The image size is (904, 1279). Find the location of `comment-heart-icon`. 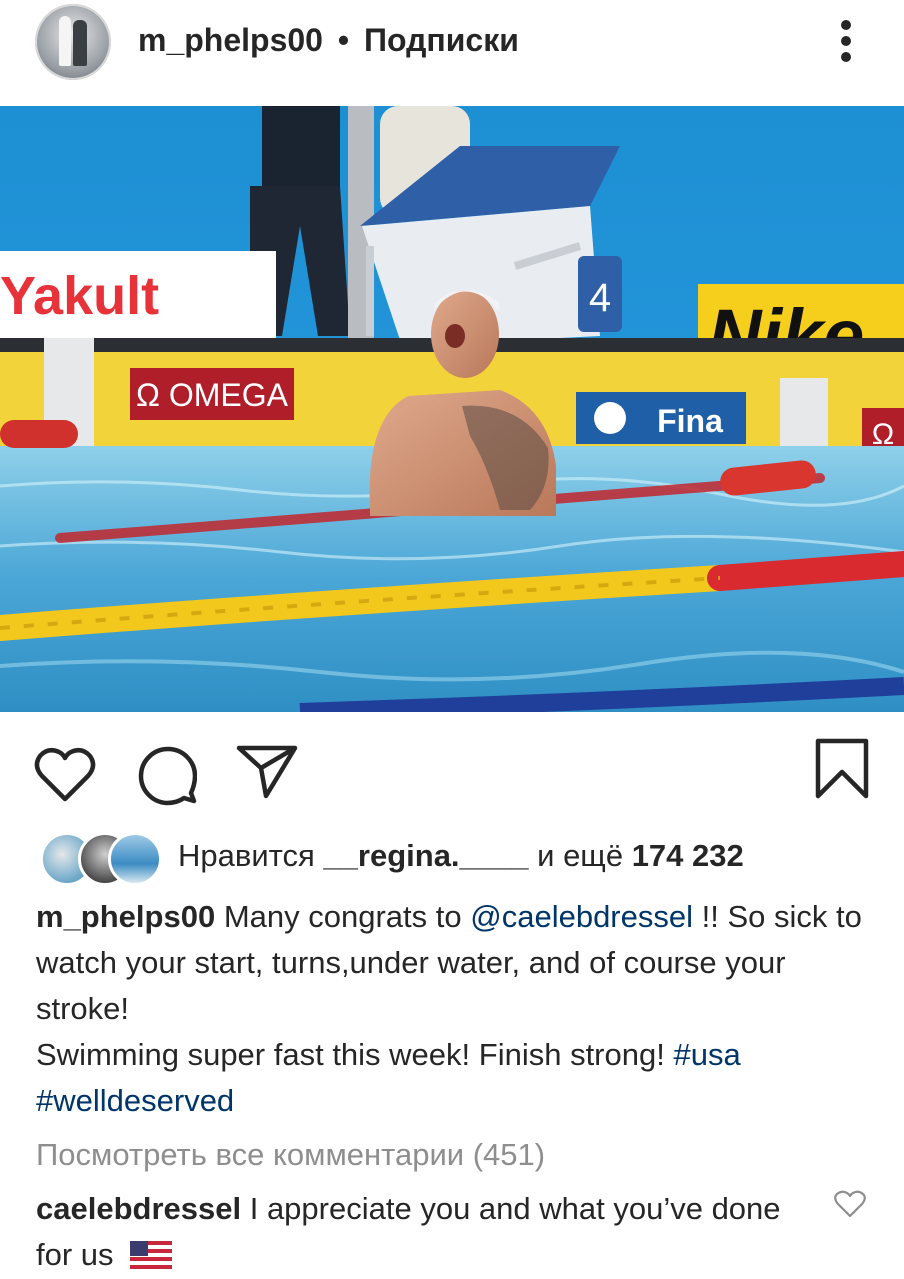

comment-heart-icon is located at coordinates (850, 1204).